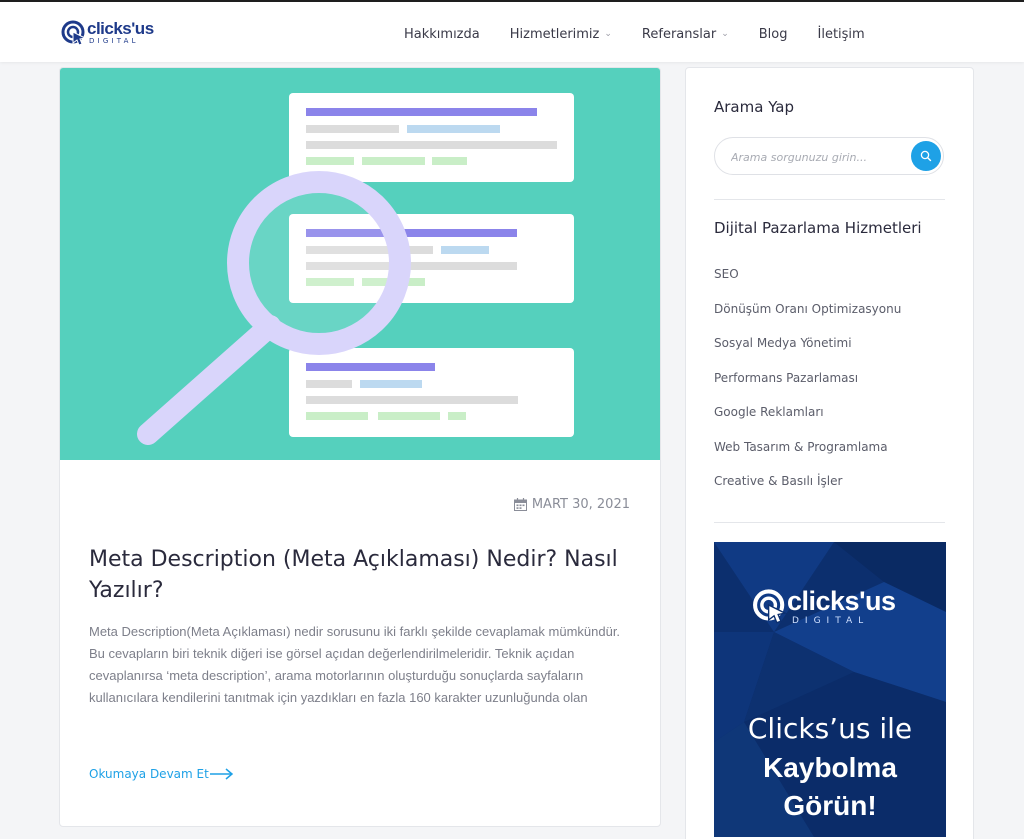  Describe the element at coordinates (830, 728) in the screenshot. I see `banner-headline-1: Clicks’us ile` at that location.